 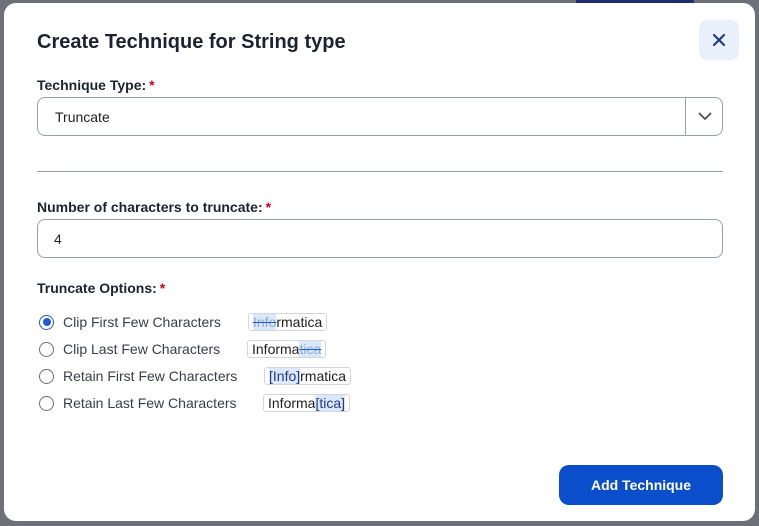 I want to click on radio-retain-last, so click(x=46, y=403).